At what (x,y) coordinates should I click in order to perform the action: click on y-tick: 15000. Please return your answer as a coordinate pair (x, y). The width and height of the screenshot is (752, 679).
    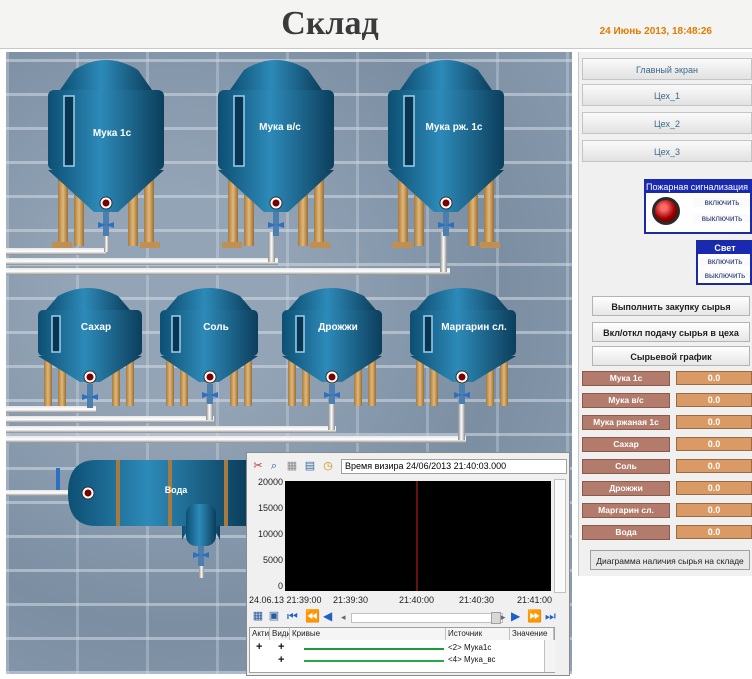
    Looking at the image, I should click on (270, 508).